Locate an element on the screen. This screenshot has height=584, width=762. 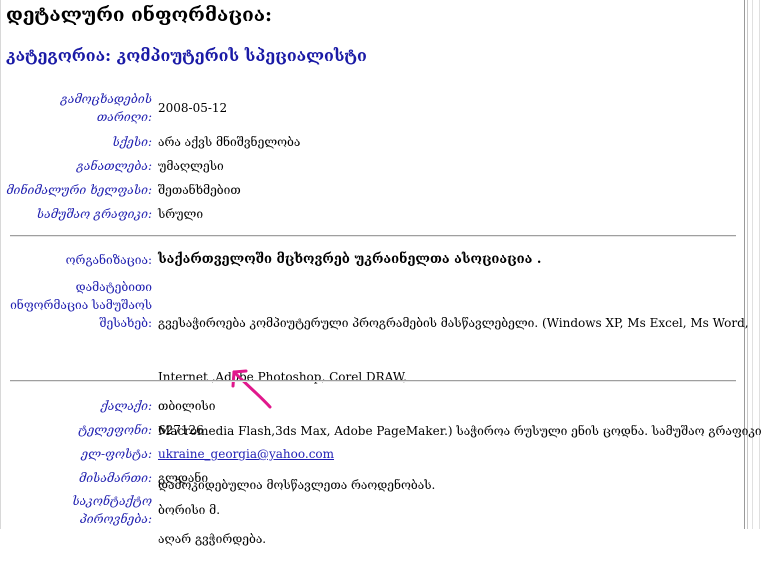
detail-value: უმაღლესი is located at coordinates (191, 166).